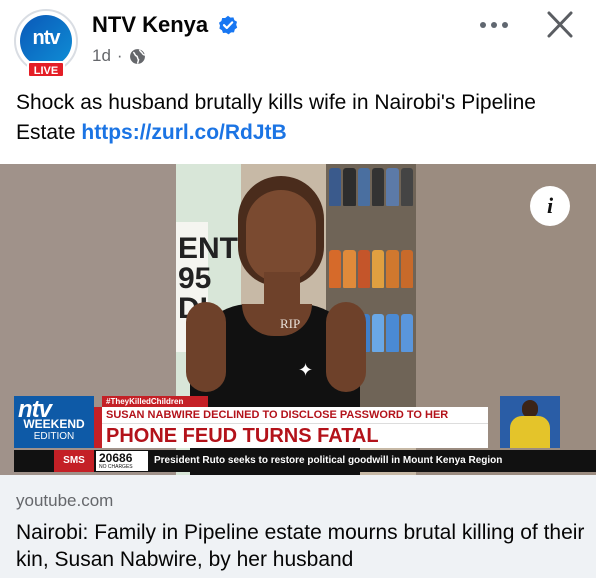  Describe the element at coordinates (206, 347) in the screenshot. I see `person-arm-left` at that location.